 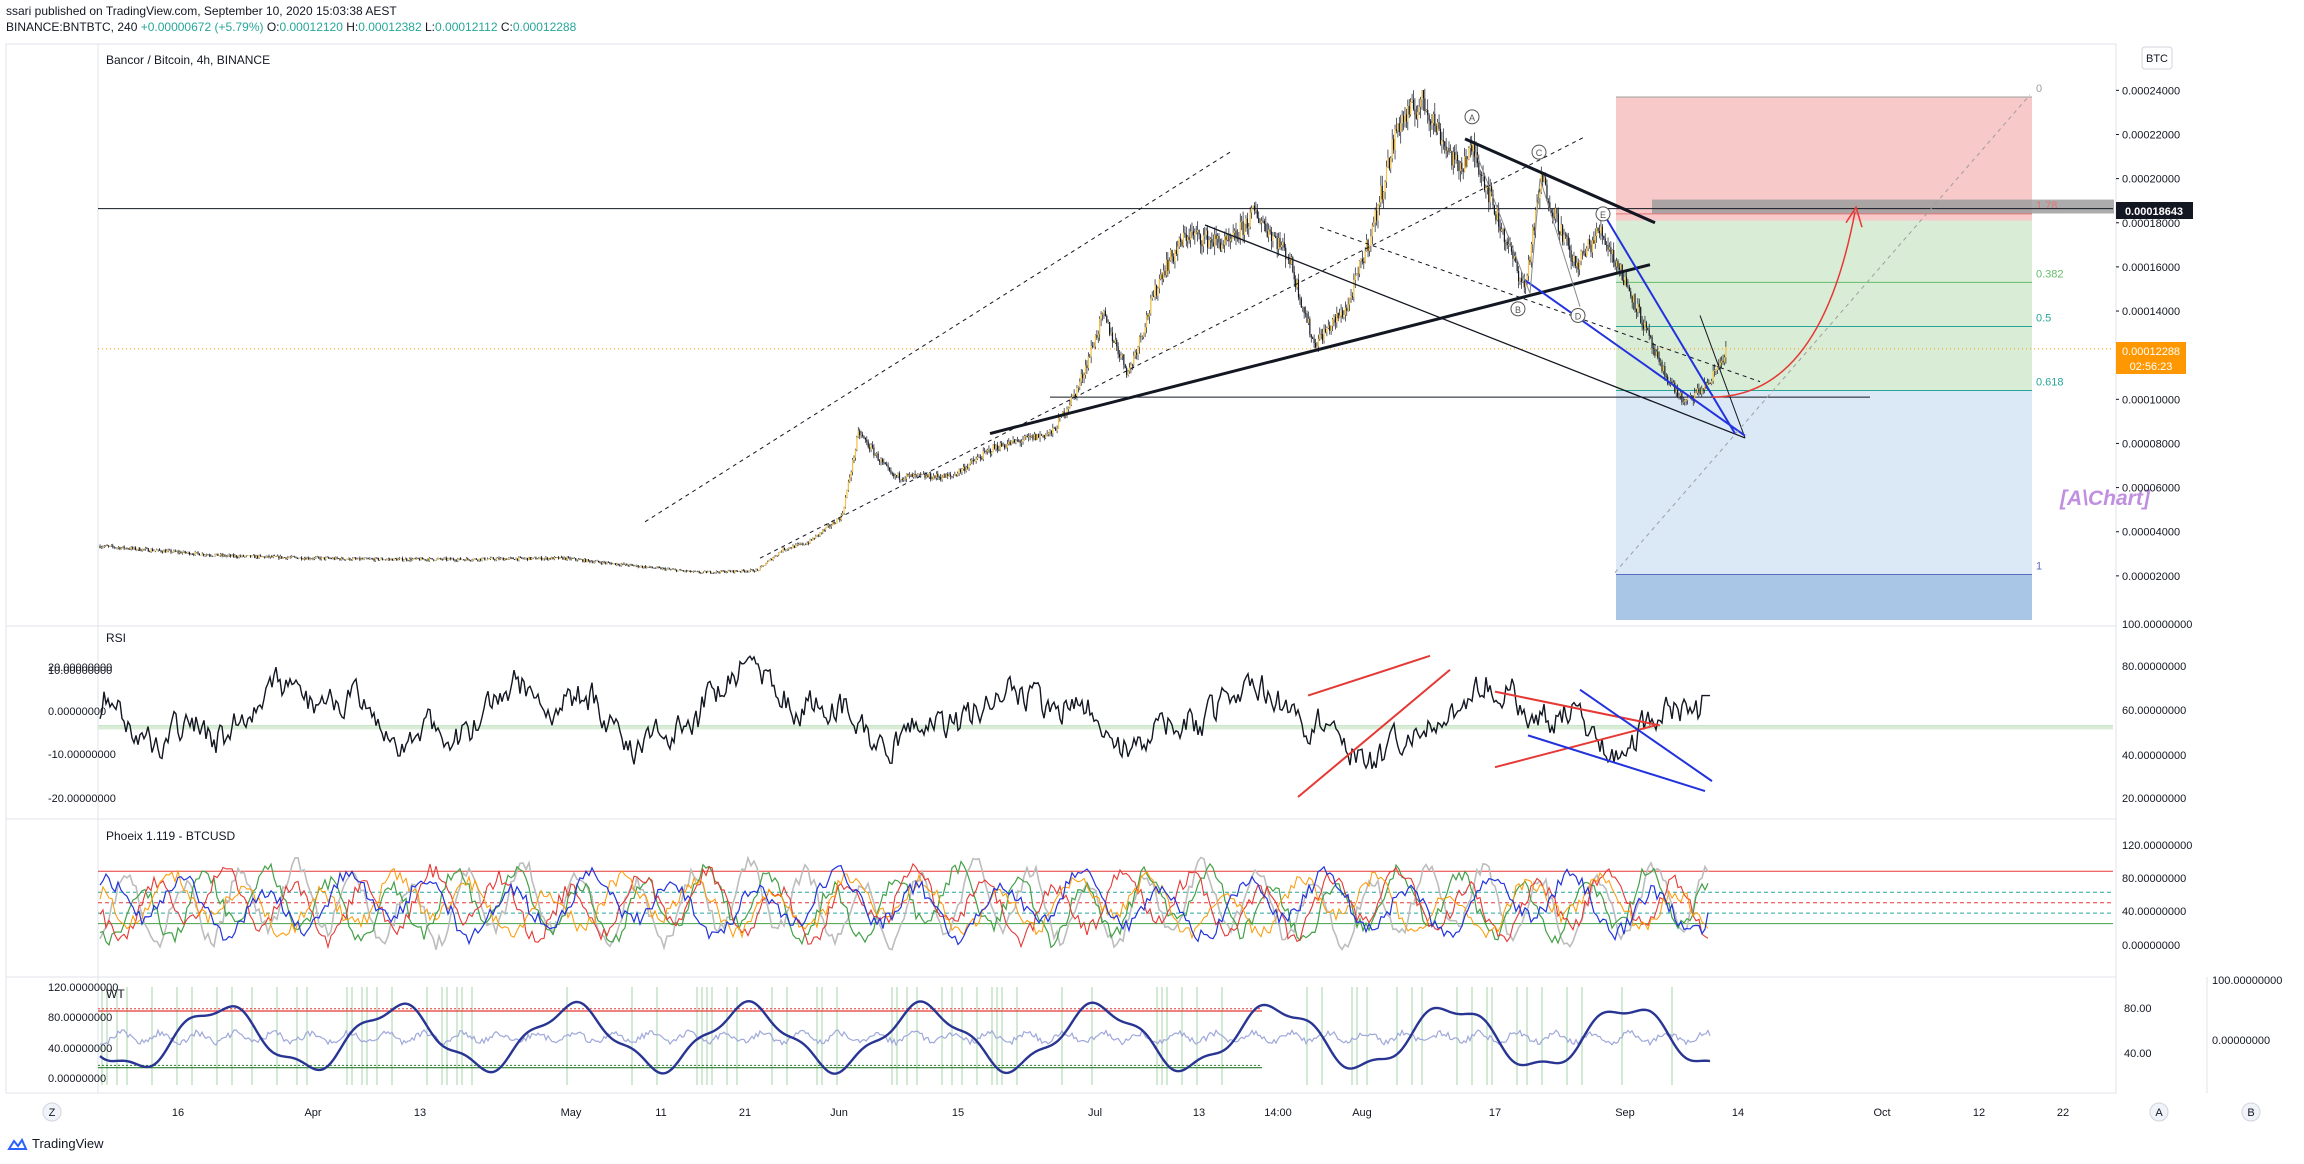 I want to click on phoenix-green-line, so click(x=904, y=904).